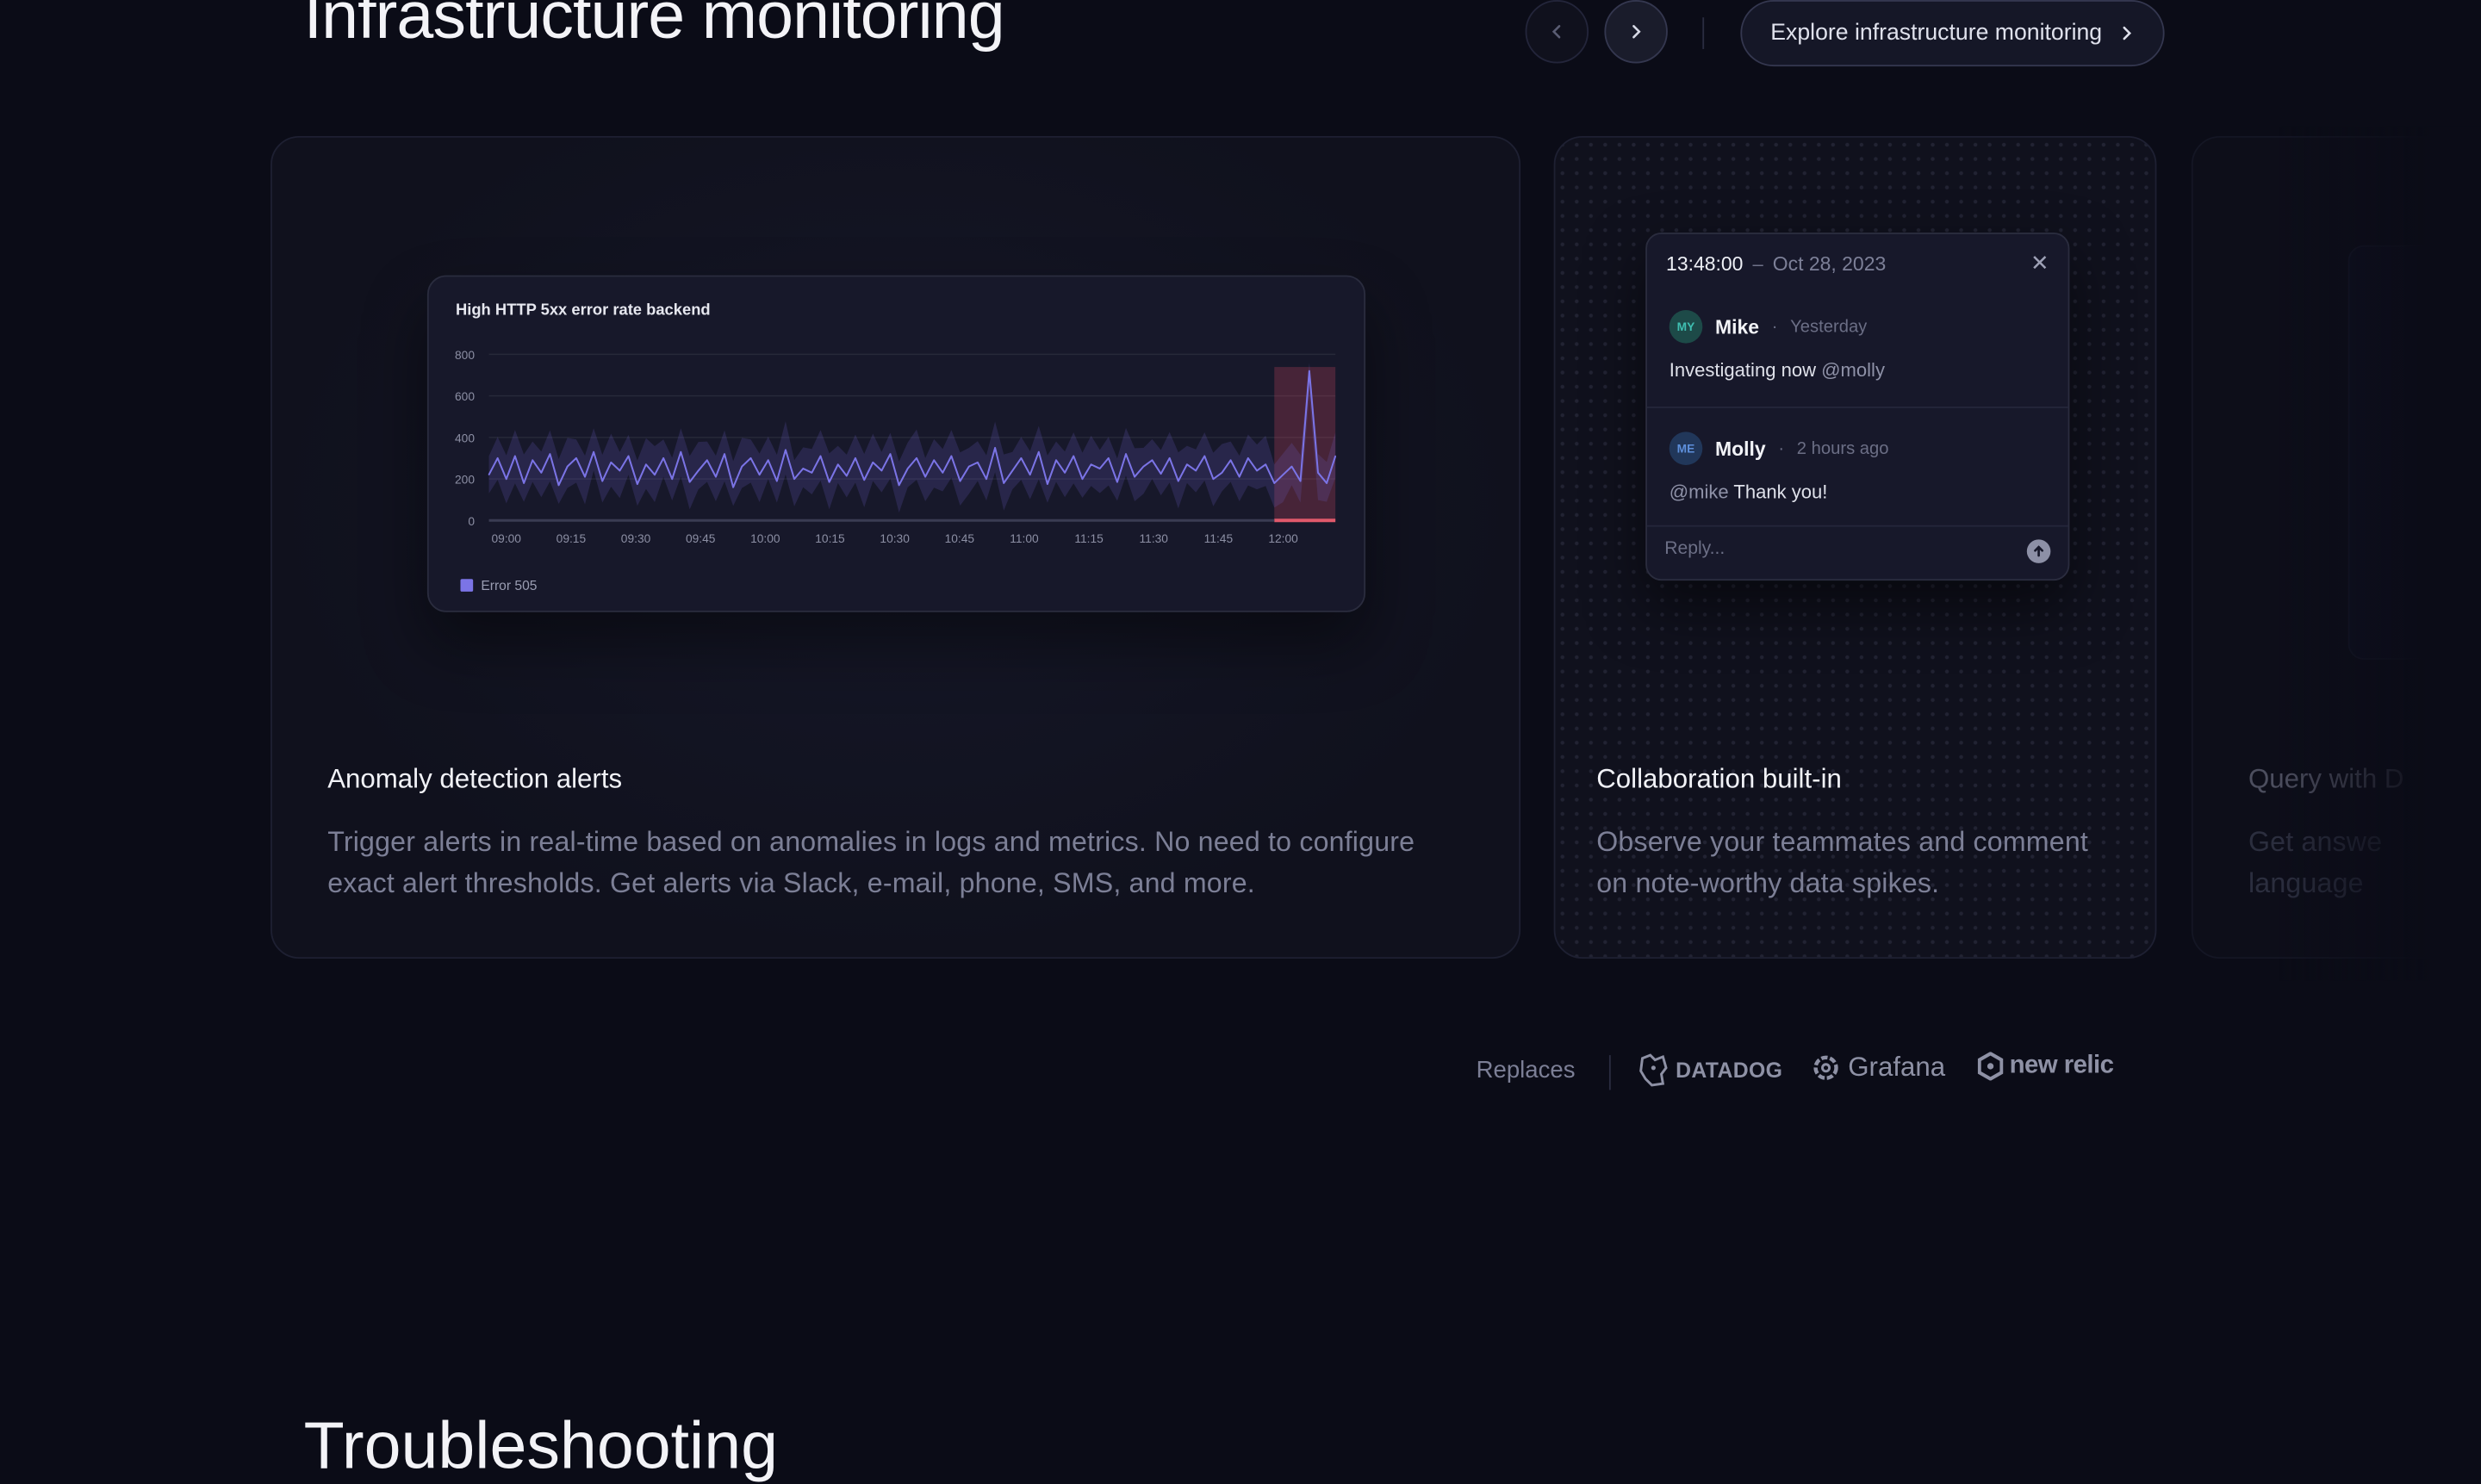 This screenshot has height=1484, width=2481. I want to click on y-tick-label: 600, so click(465, 396).